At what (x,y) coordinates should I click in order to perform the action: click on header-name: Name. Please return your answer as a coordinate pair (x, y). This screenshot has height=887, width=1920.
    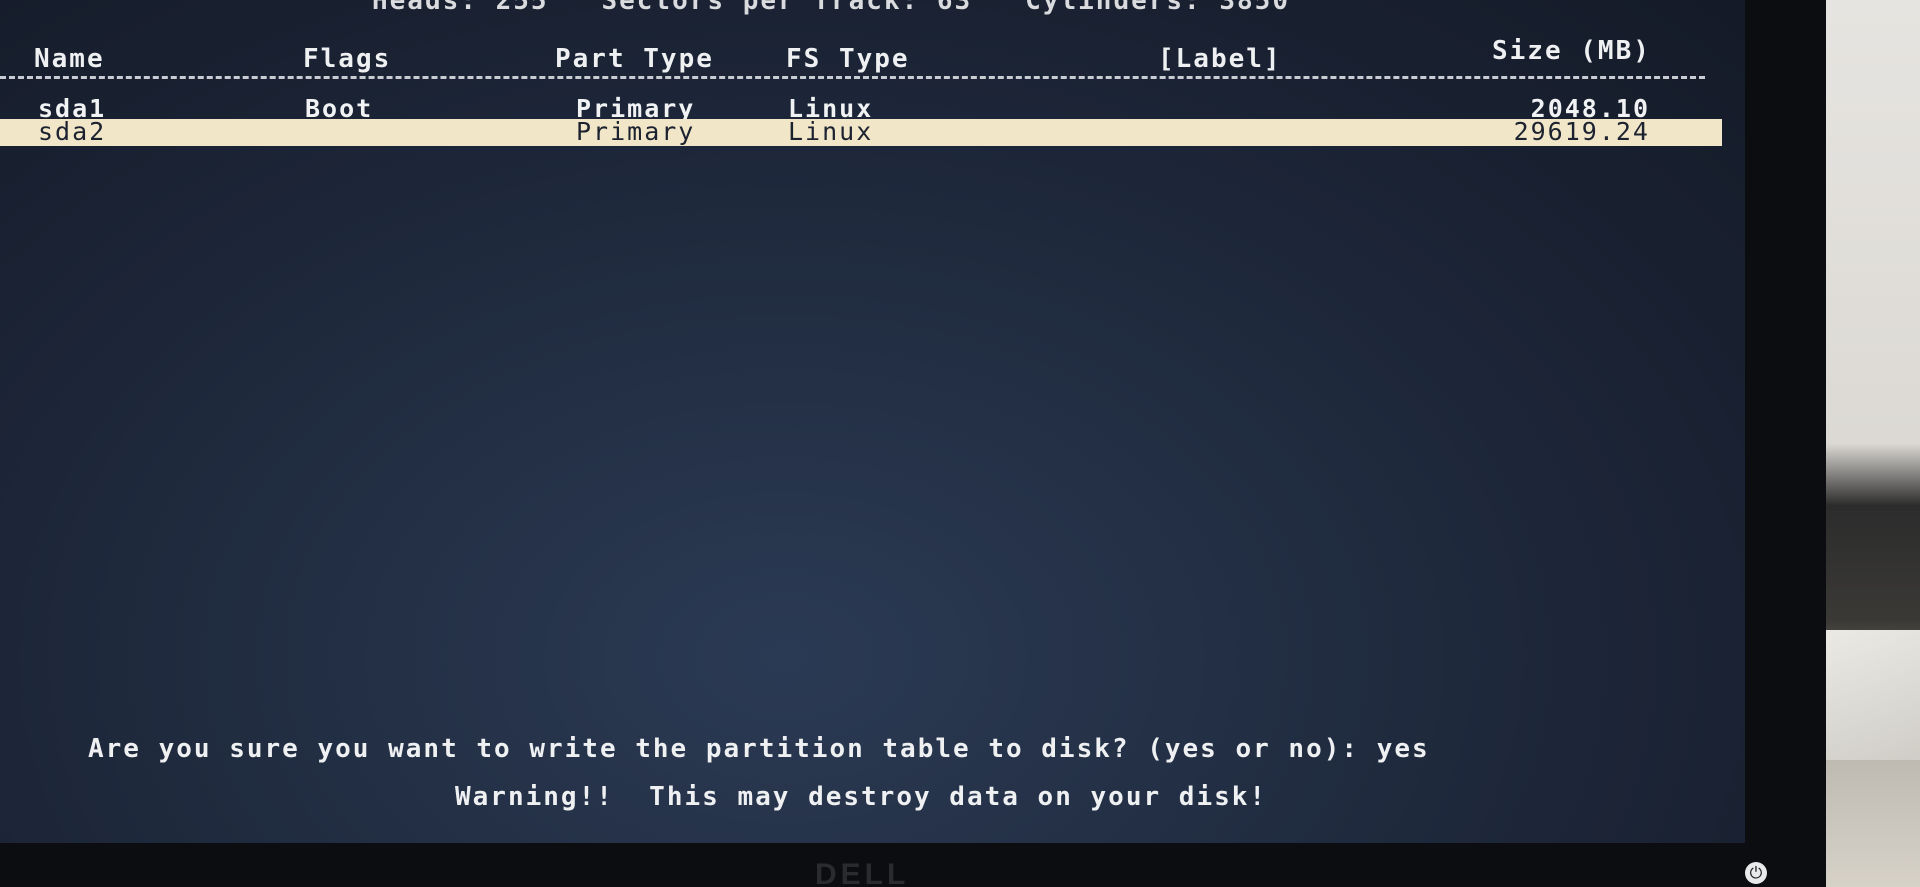
    Looking at the image, I should click on (69, 59).